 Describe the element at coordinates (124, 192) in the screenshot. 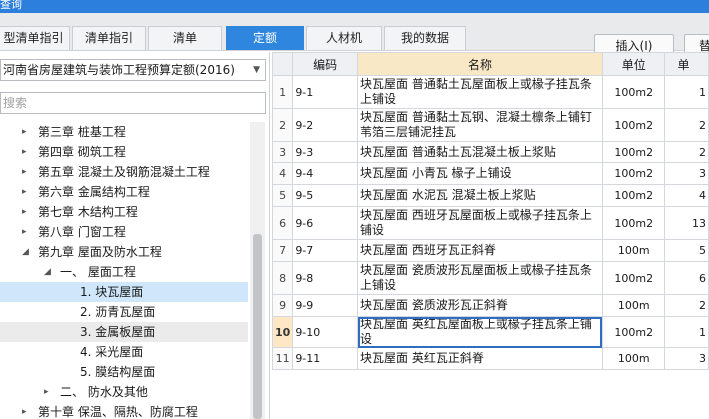

I see `tree-node-chapter-6: ▸ 第六章 金属结构工程` at that location.